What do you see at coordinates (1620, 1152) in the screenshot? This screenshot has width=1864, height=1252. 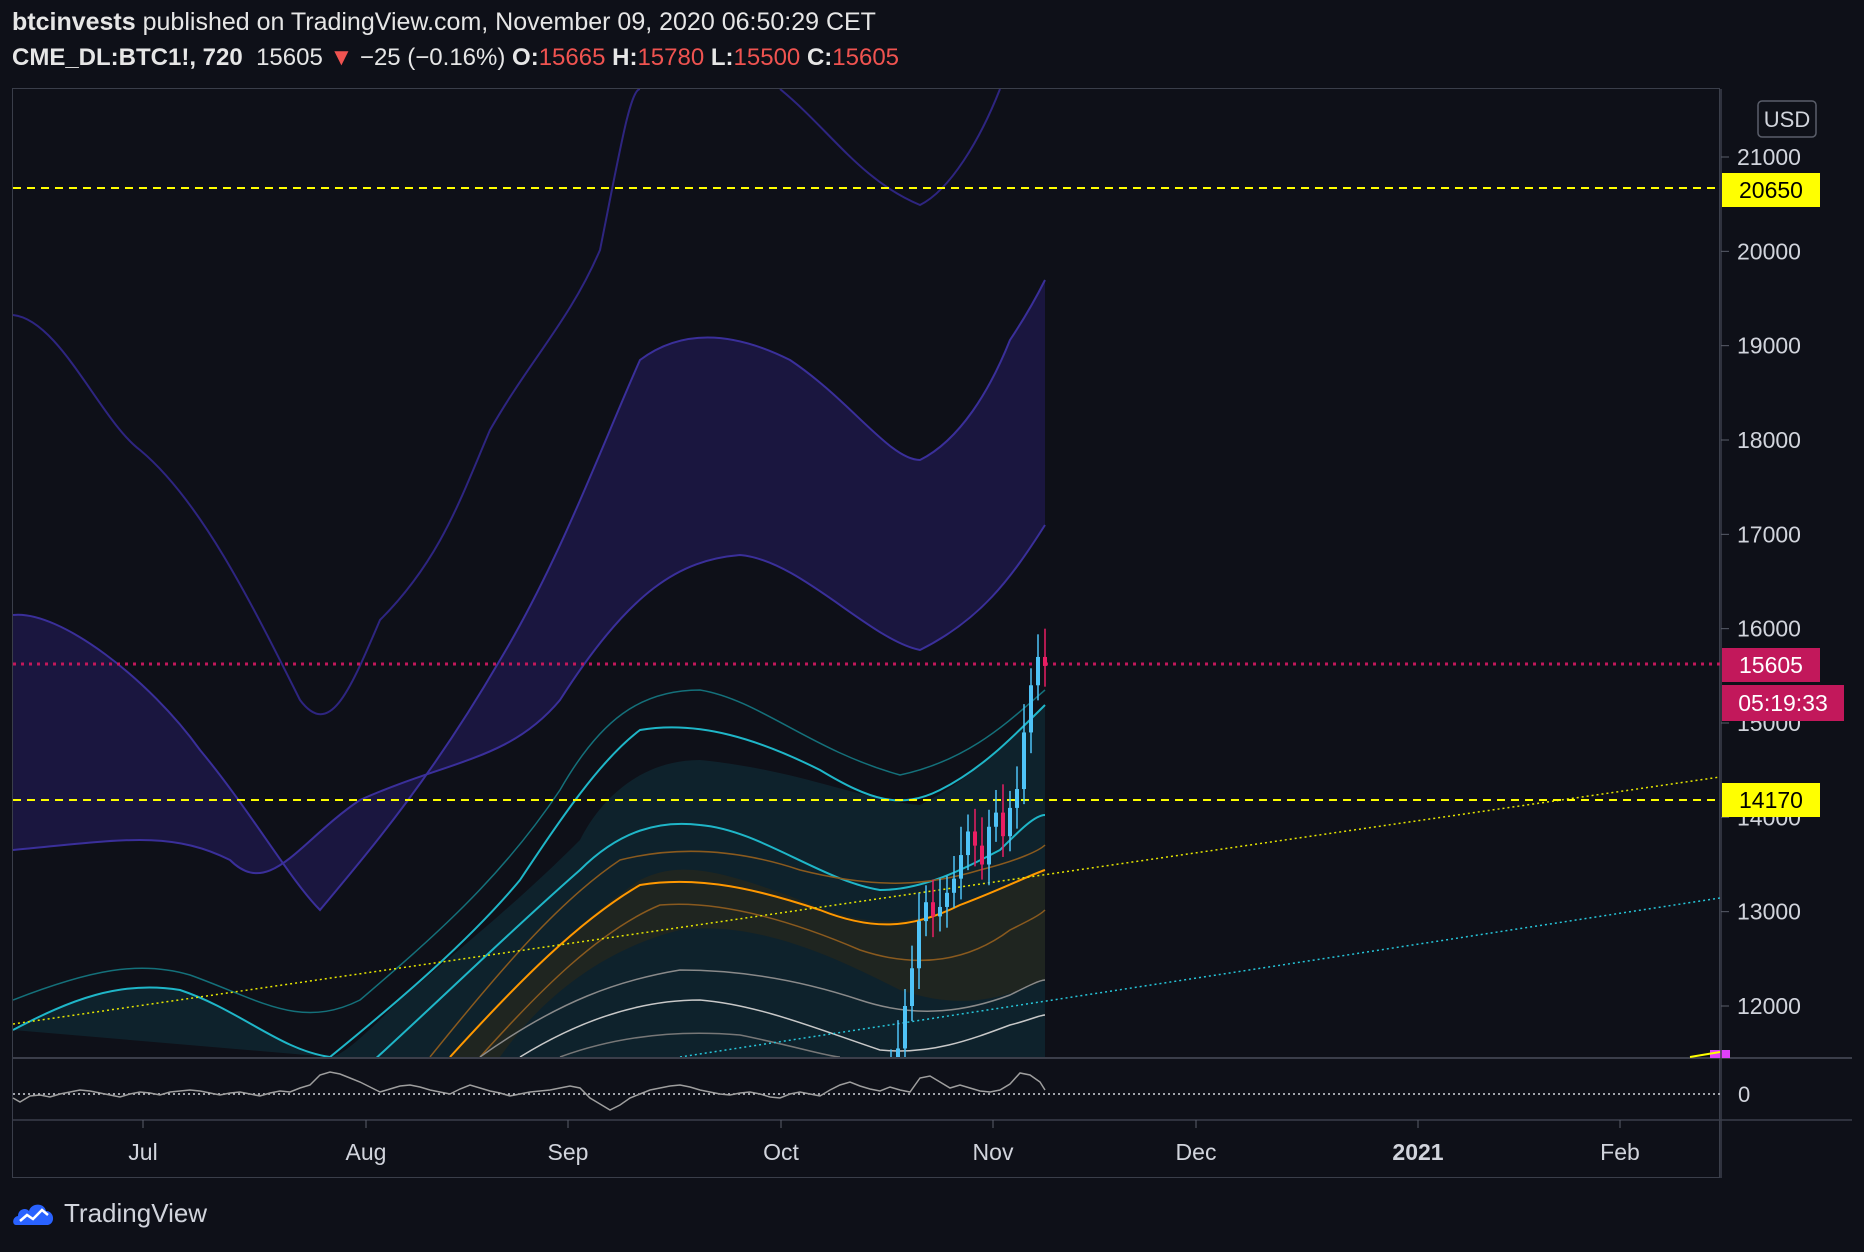 I see `time-tick-label: Feb` at bounding box center [1620, 1152].